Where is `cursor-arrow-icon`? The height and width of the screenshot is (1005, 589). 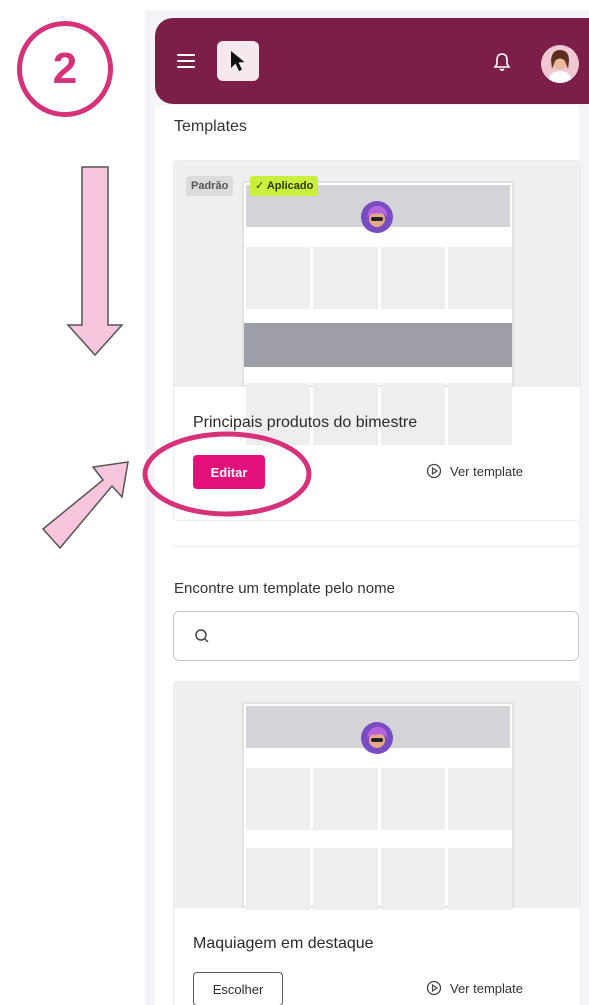 cursor-arrow-icon is located at coordinates (238, 61).